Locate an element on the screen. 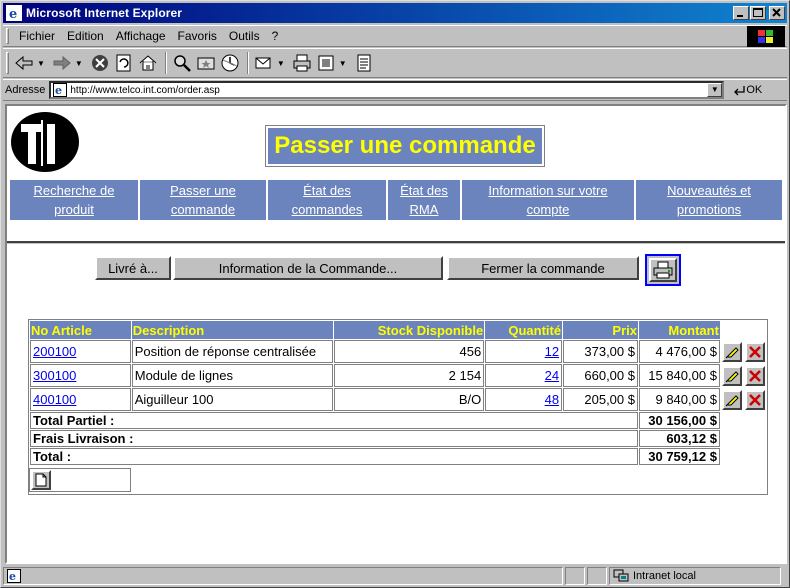 The image size is (790, 588). toolbar-separator is located at coordinates (165, 63).